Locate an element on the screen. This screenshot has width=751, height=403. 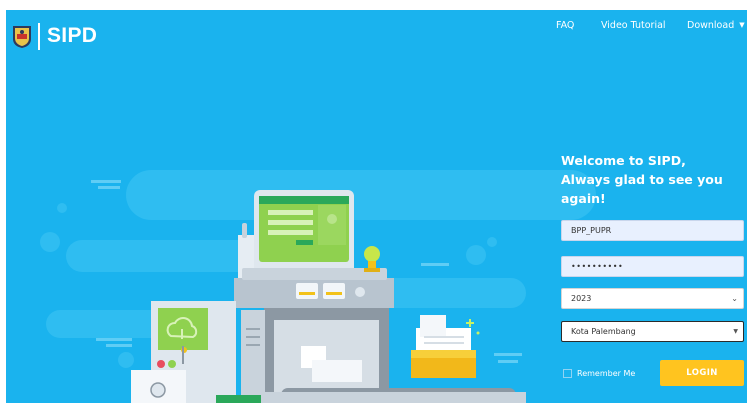
year-select: 2023 ⌄ is located at coordinates (652, 298).